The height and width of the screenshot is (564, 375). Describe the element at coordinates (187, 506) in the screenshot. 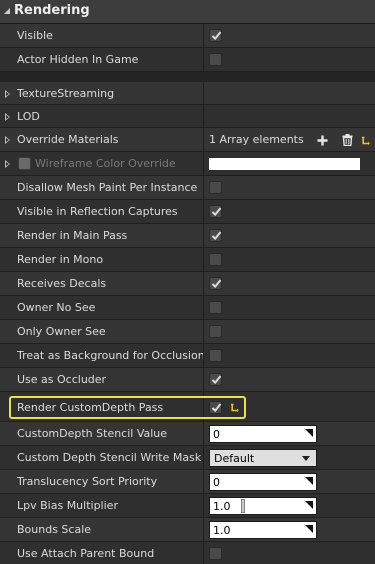

I see `property-row-lpv-bias: Lpv Bias Multiplier 1.0` at that location.